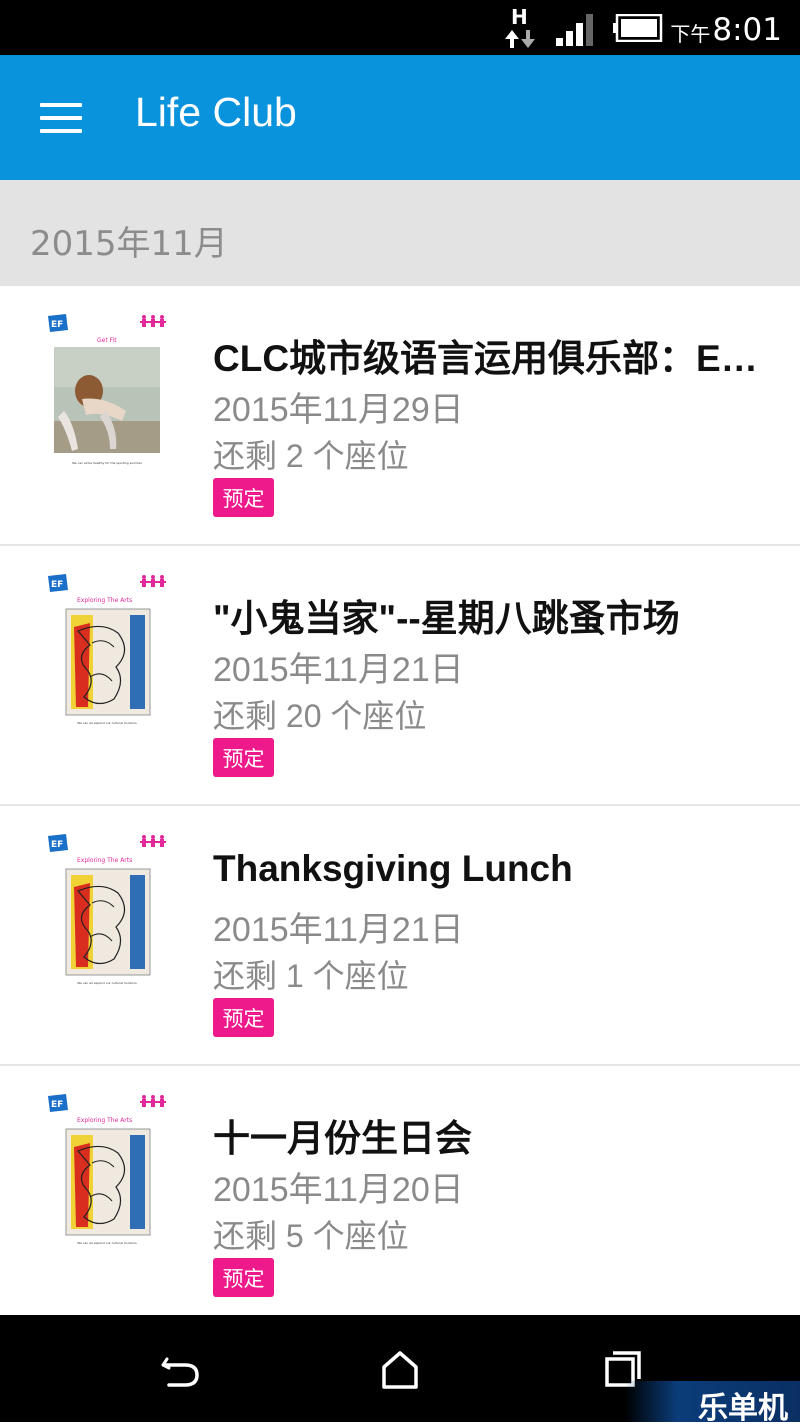  What do you see at coordinates (216, 112) in the screenshot?
I see `app-title: Life Club` at bounding box center [216, 112].